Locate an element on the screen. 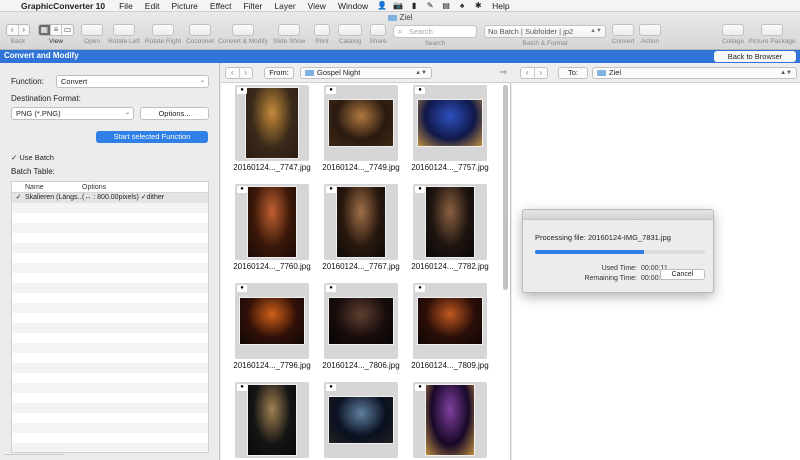  destination-format-select: PNG (*.PNG) ⌄ is located at coordinates (72, 113).